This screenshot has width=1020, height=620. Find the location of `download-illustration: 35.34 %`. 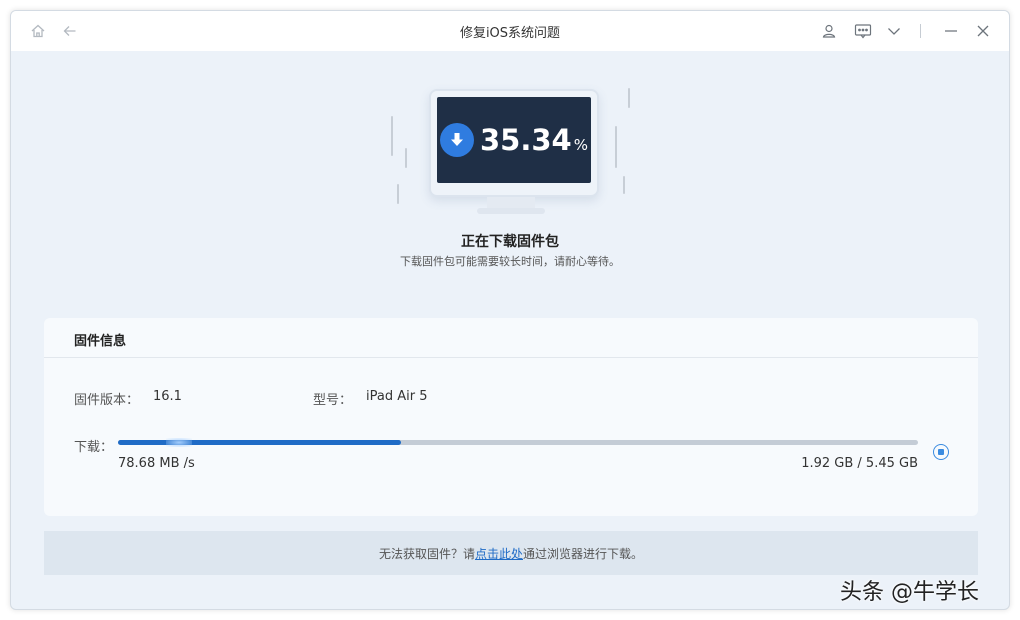

download-illustration: 35.34 % is located at coordinates (511, 156).